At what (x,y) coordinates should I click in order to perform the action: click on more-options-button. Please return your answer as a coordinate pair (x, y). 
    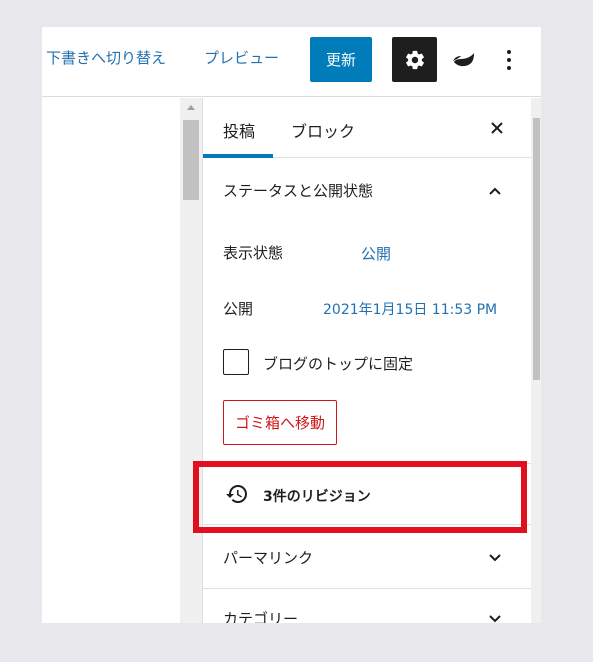
    Looking at the image, I should click on (509, 60).